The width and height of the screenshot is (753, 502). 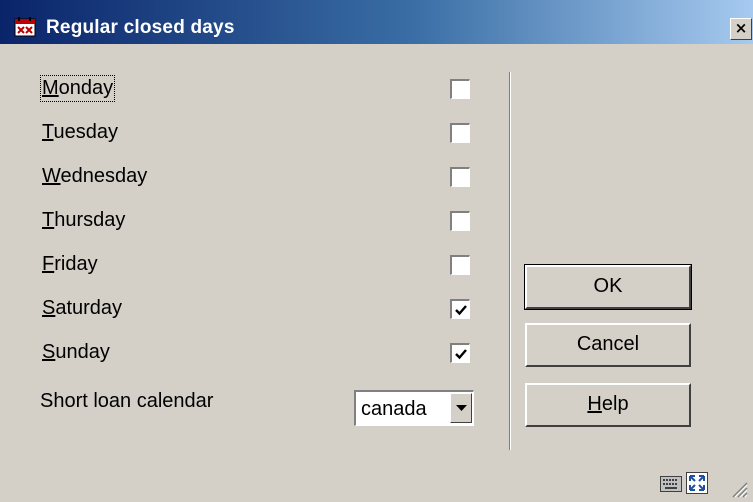 What do you see at coordinates (460, 265) in the screenshot?
I see `friday-checkbox` at bounding box center [460, 265].